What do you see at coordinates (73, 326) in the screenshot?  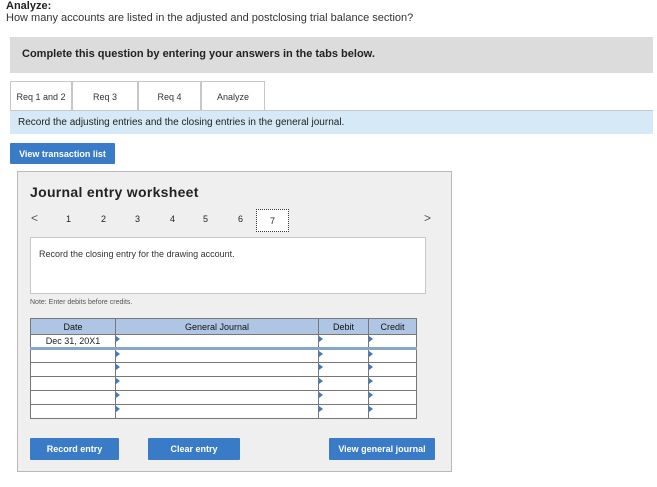 I see `header-date: Date` at bounding box center [73, 326].